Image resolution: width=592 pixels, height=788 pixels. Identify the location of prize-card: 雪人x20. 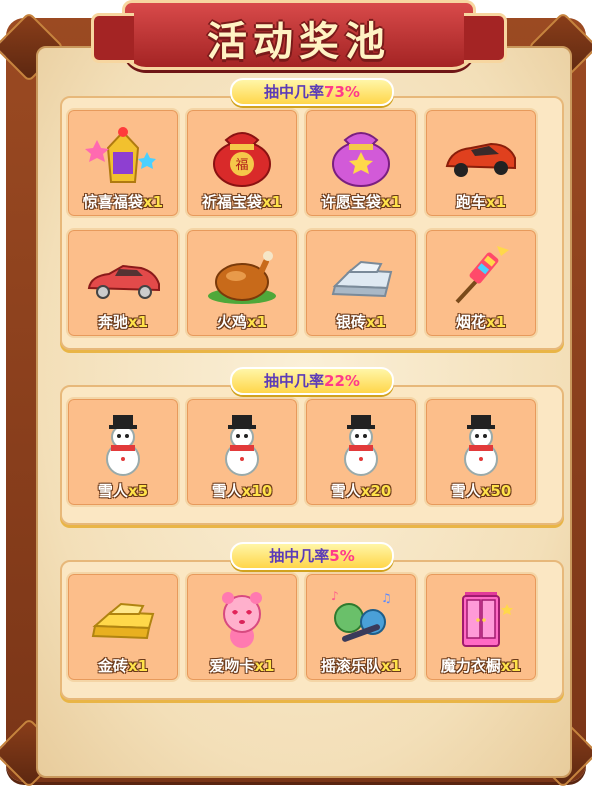
(361, 452).